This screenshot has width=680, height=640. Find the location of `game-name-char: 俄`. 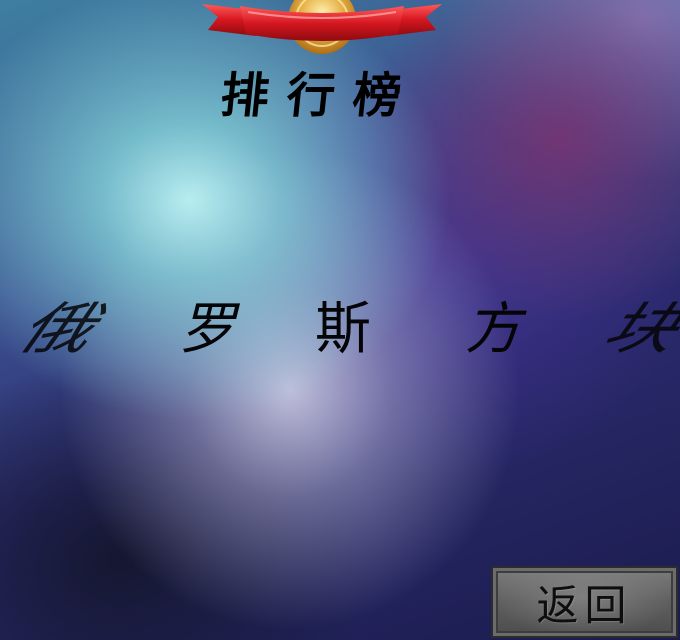

game-name-char: 俄 is located at coordinates (57, 329).